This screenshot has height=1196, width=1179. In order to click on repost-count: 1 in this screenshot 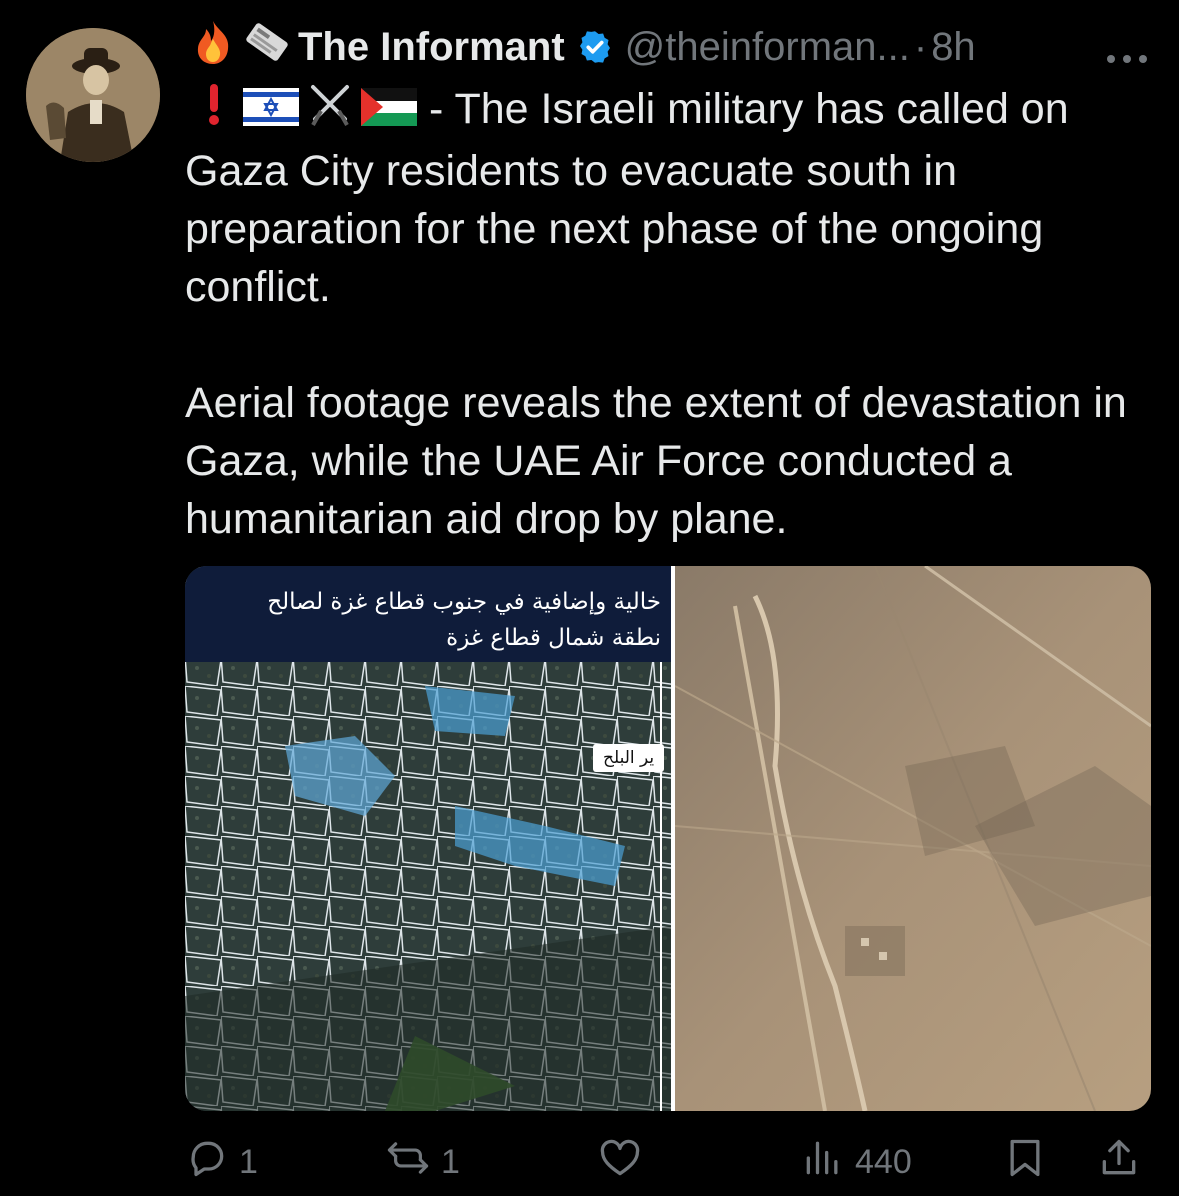, I will do `click(450, 1162)`.